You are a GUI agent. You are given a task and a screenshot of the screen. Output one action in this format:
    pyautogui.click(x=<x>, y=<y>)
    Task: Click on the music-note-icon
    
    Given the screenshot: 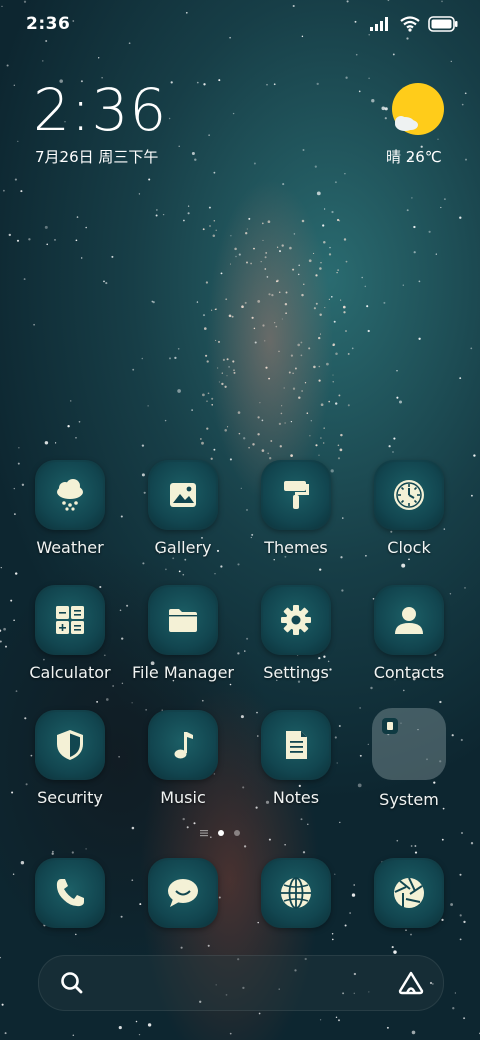 What is the action you would take?
    pyautogui.click(x=183, y=745)
    